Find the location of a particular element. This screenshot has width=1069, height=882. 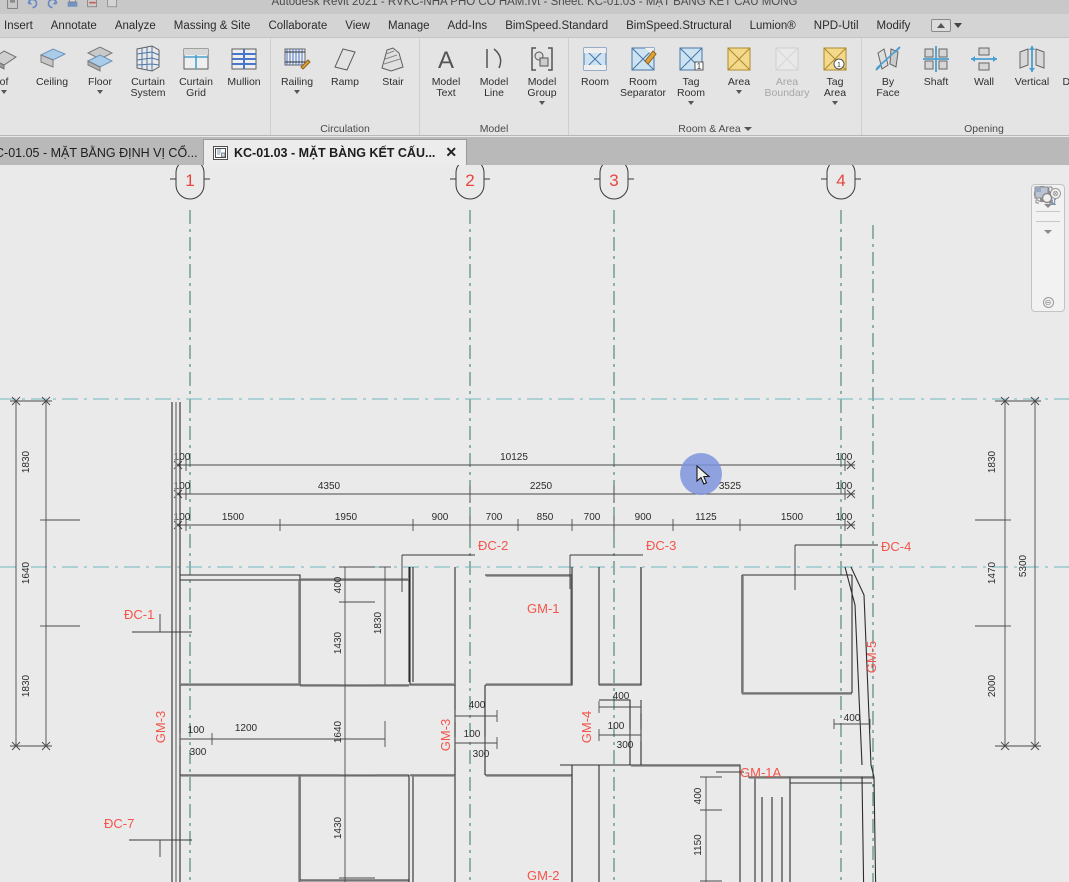

ramp-button: Ramp is located at coordinates (345, 64).